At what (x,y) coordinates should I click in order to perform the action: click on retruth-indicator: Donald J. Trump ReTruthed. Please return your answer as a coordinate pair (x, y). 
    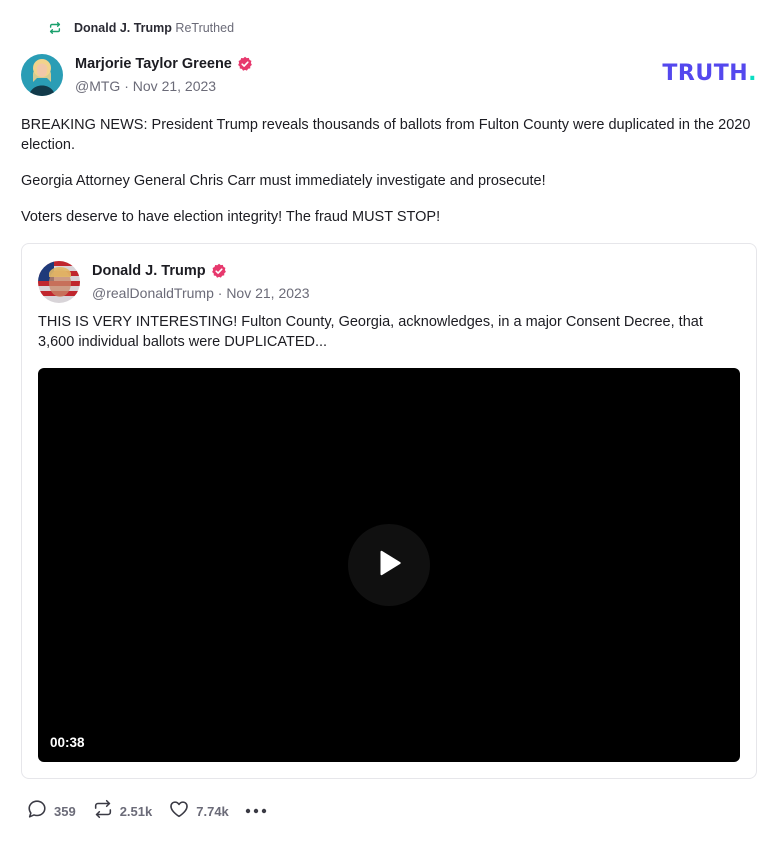
    Looking at the image, I should click on (141, 28).